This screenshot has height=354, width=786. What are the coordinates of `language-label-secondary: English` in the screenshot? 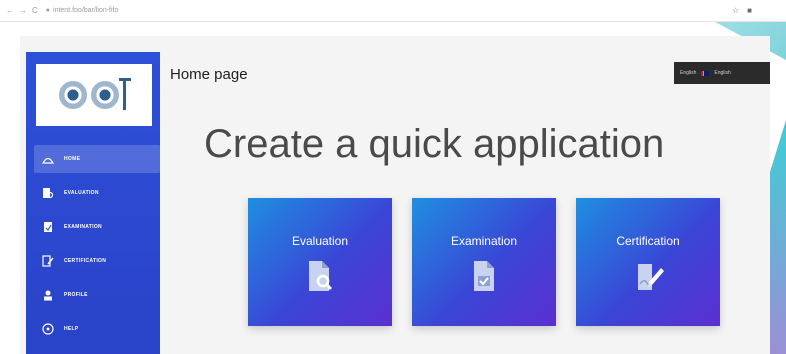 It's located at (722, 73).